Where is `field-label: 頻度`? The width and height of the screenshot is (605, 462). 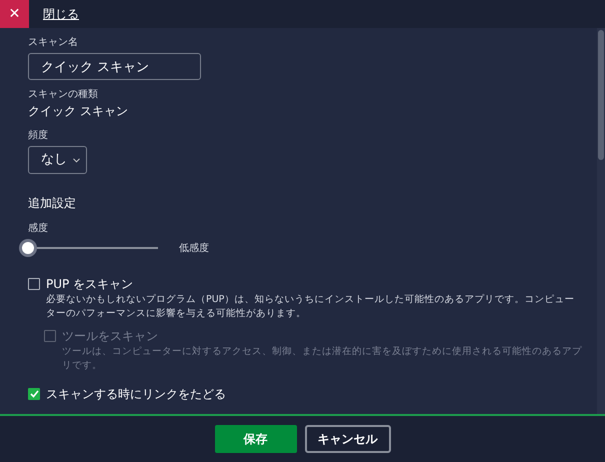
field-label: 頻度 is located at coordinates (38, 135).